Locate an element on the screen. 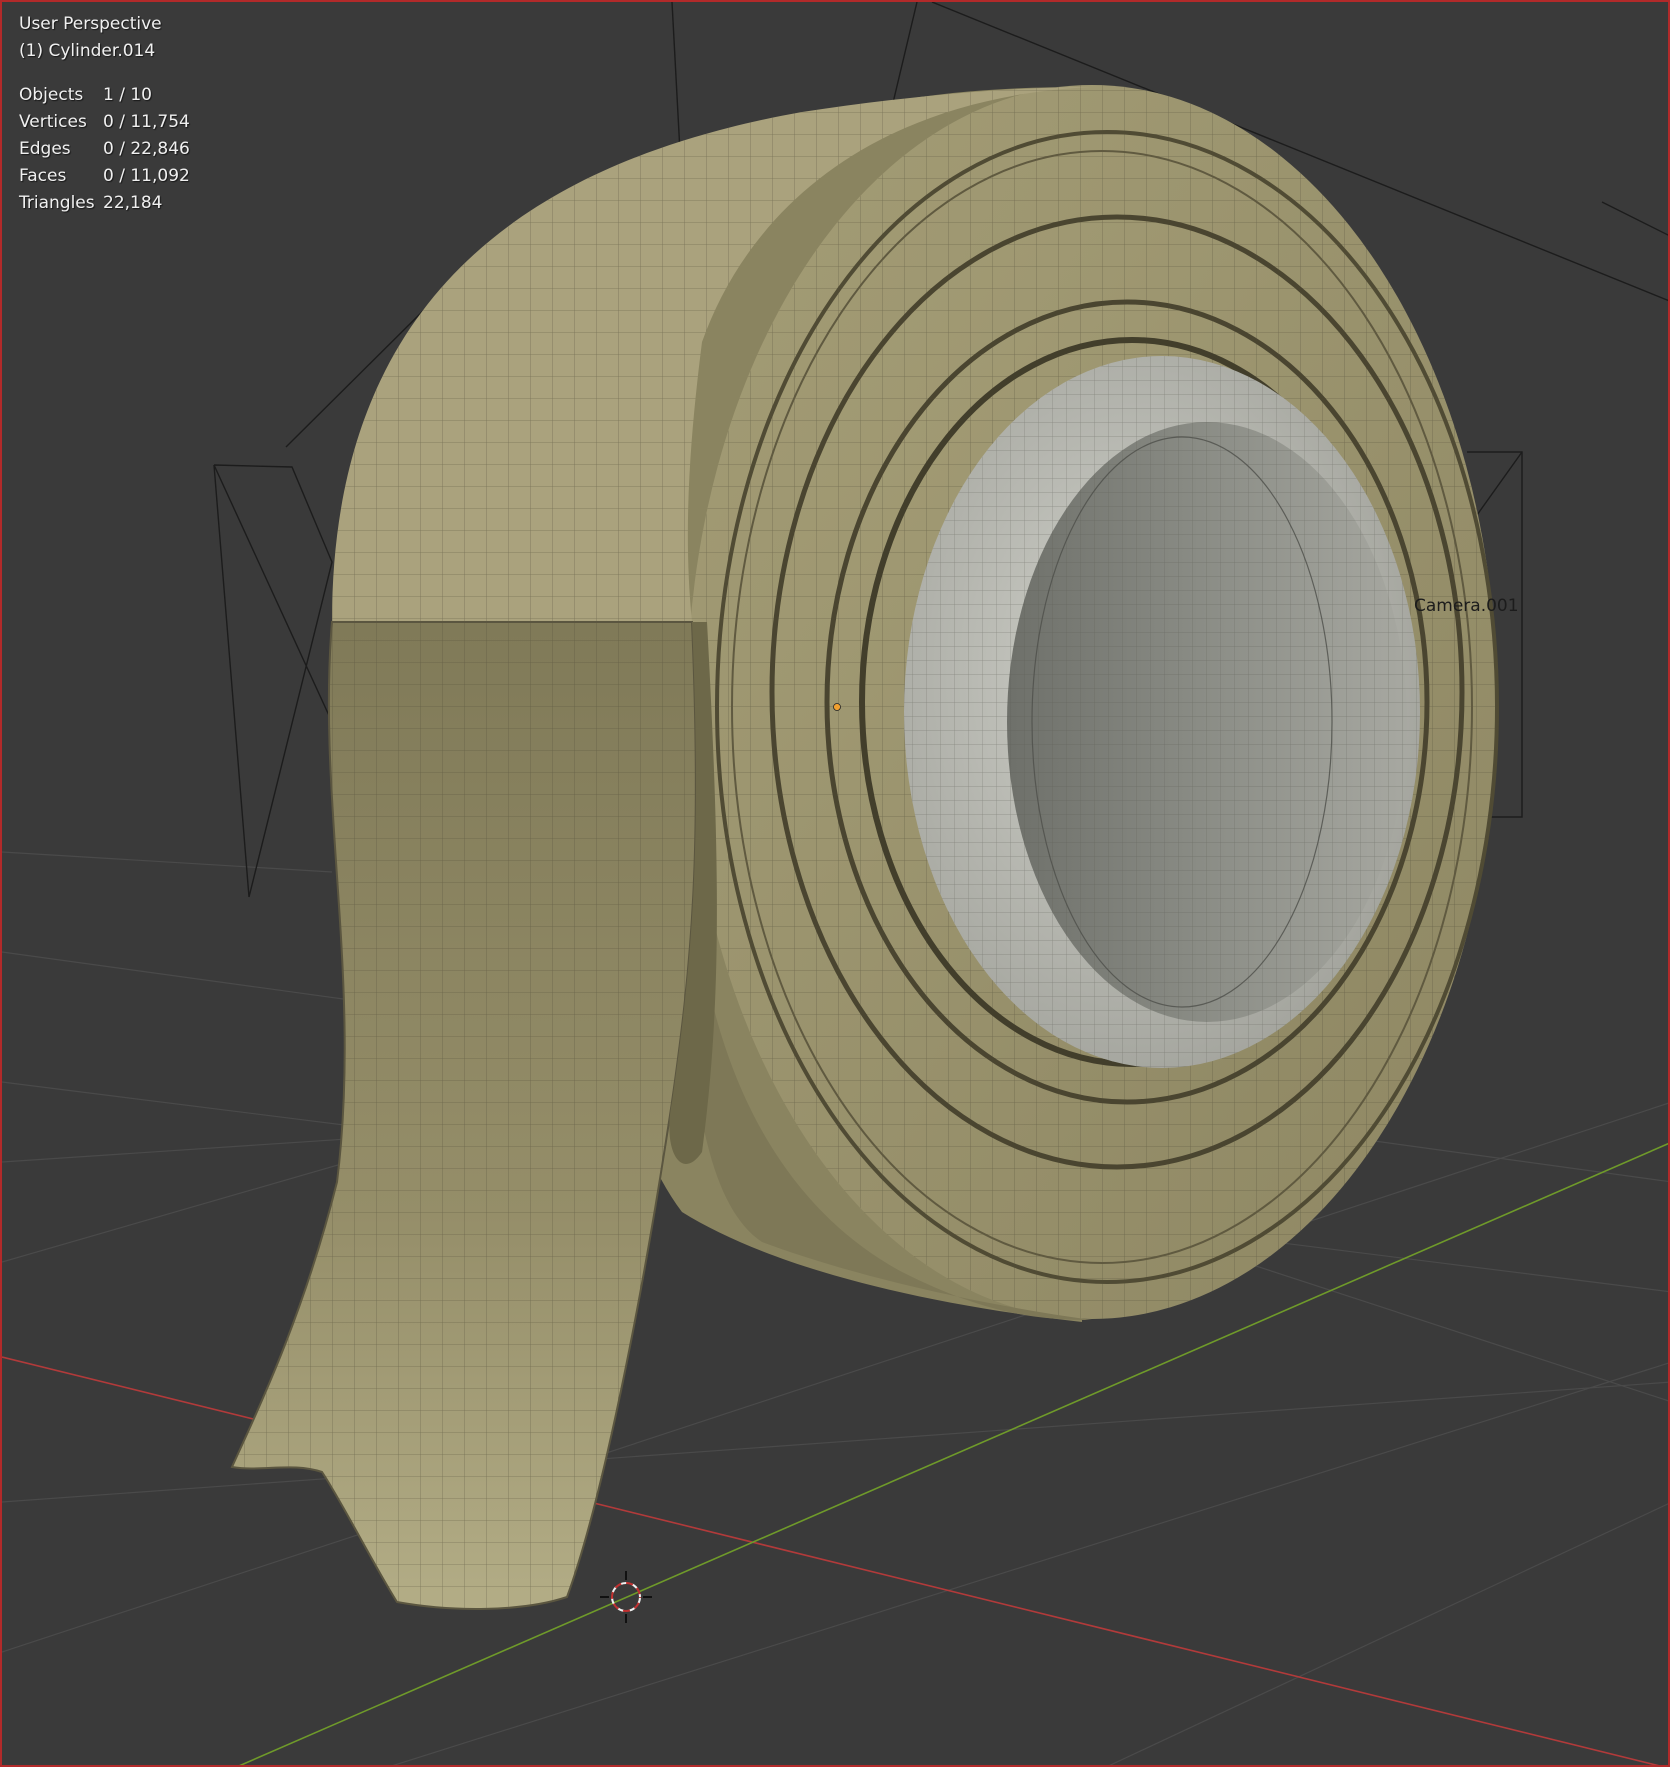  camera-label: Camera.001 is located at coordinates (1466, 606).